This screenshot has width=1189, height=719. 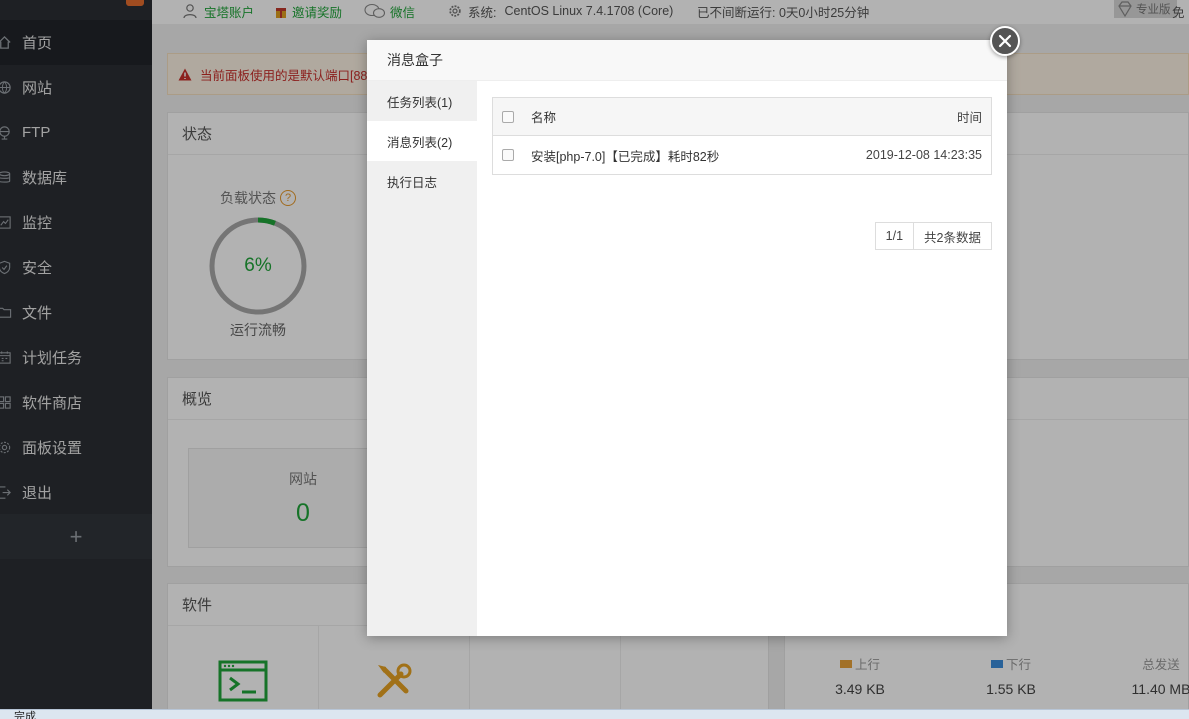 I want to click on tab-execution-log: 执行日志, so click(x=422, y=181).